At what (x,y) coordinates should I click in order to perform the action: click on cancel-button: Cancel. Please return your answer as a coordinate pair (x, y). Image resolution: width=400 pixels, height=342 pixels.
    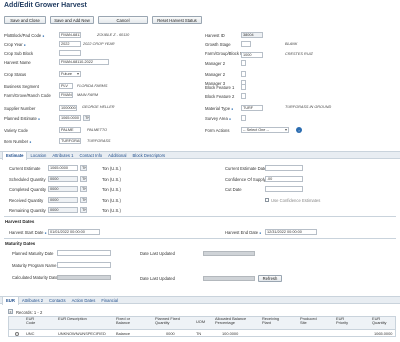
    Looking at the image, I should click on (123, 20).